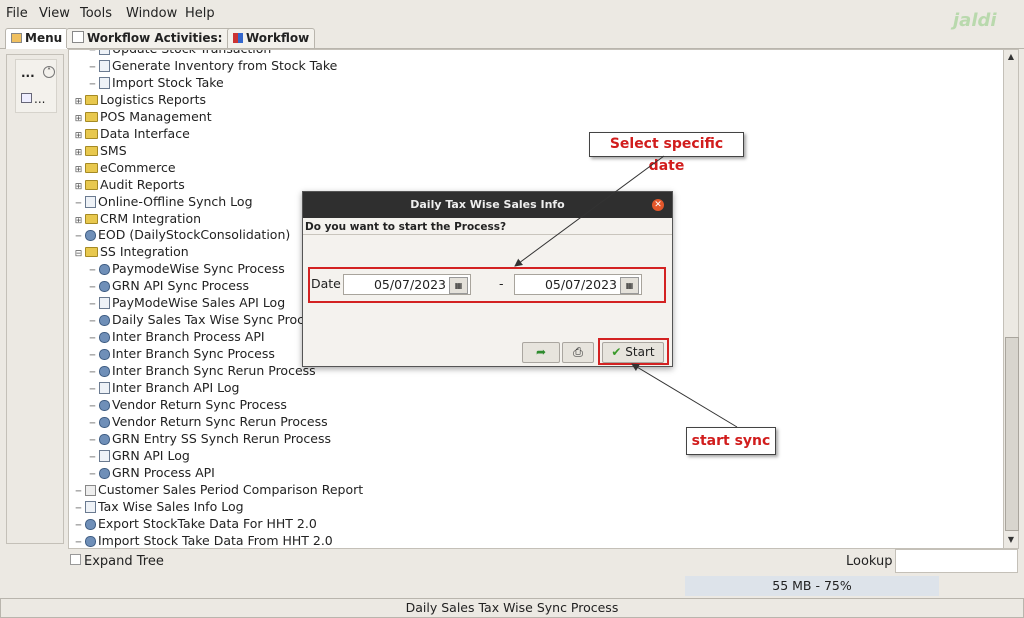 This screenshot has width=1024, height=618. I want to click on arrow-to-start, so click(684, 395).